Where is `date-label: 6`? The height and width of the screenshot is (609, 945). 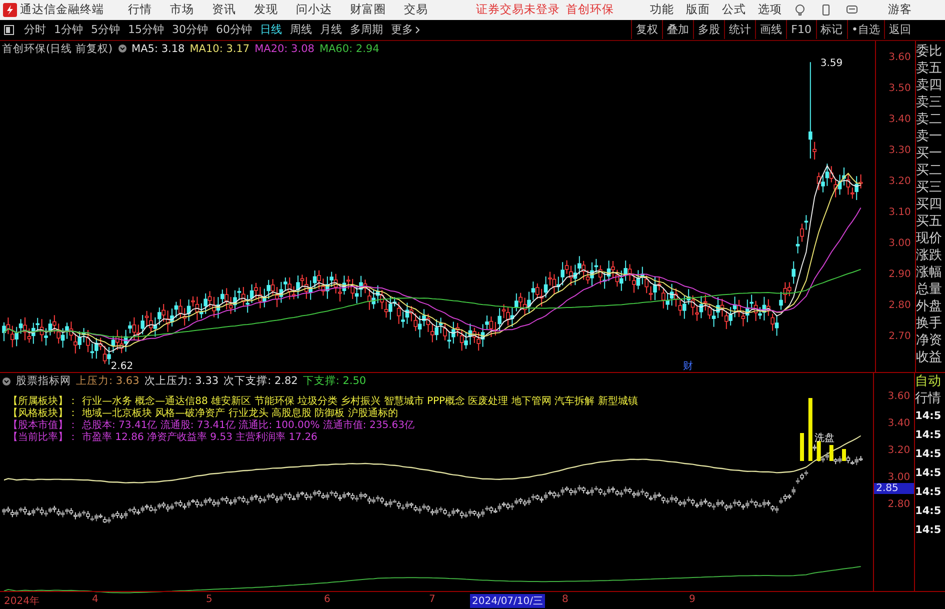 date-label: 6 is located at coordinates (327, 600).